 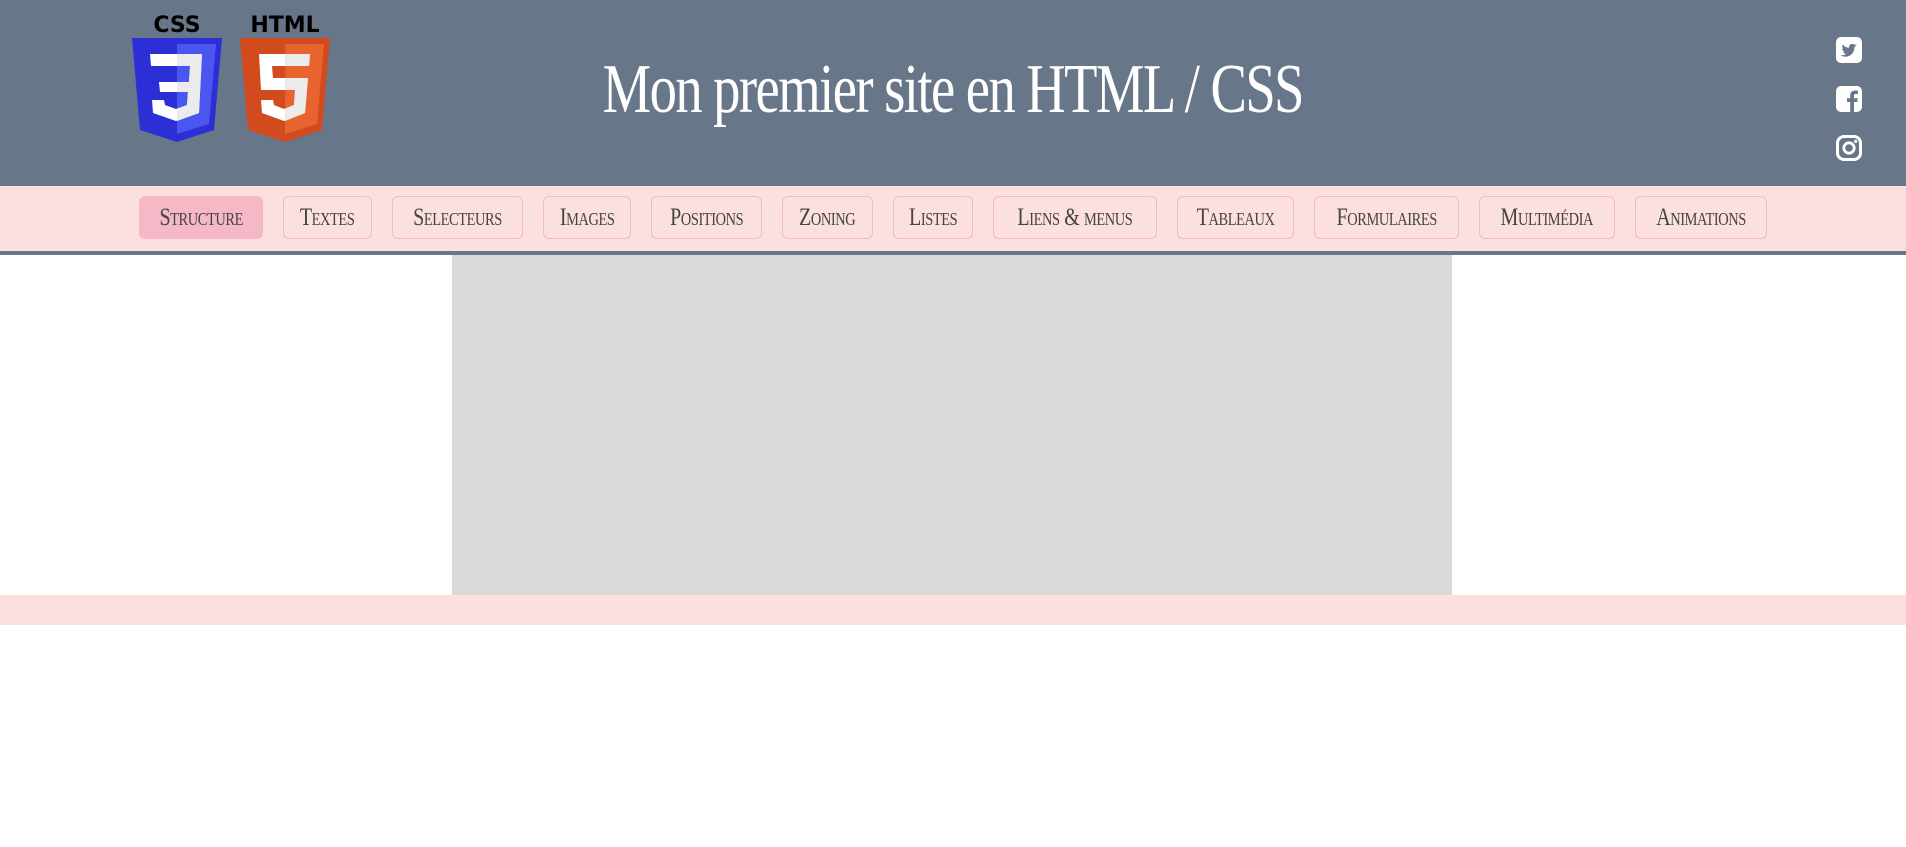 I want to click on facebook-icon, so click(x=1849, y=99).